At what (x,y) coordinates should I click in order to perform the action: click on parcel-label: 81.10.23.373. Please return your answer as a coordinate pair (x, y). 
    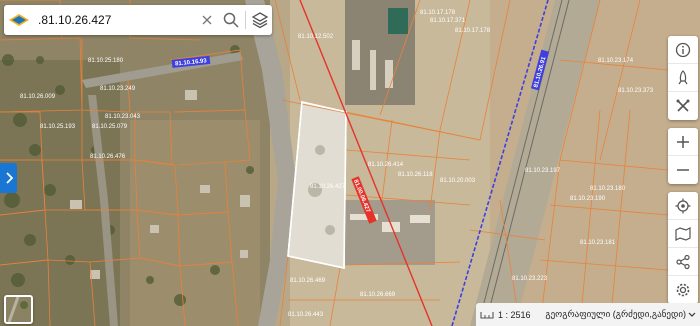
    Looking at the image, I should click on (636, 91).